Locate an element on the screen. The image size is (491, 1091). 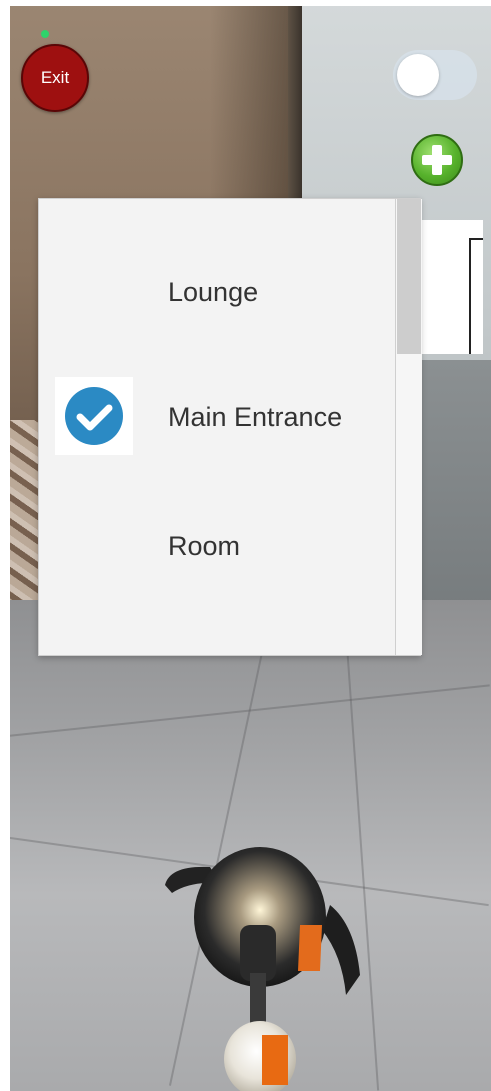
scrollbar is located at coordinates (408, 427).